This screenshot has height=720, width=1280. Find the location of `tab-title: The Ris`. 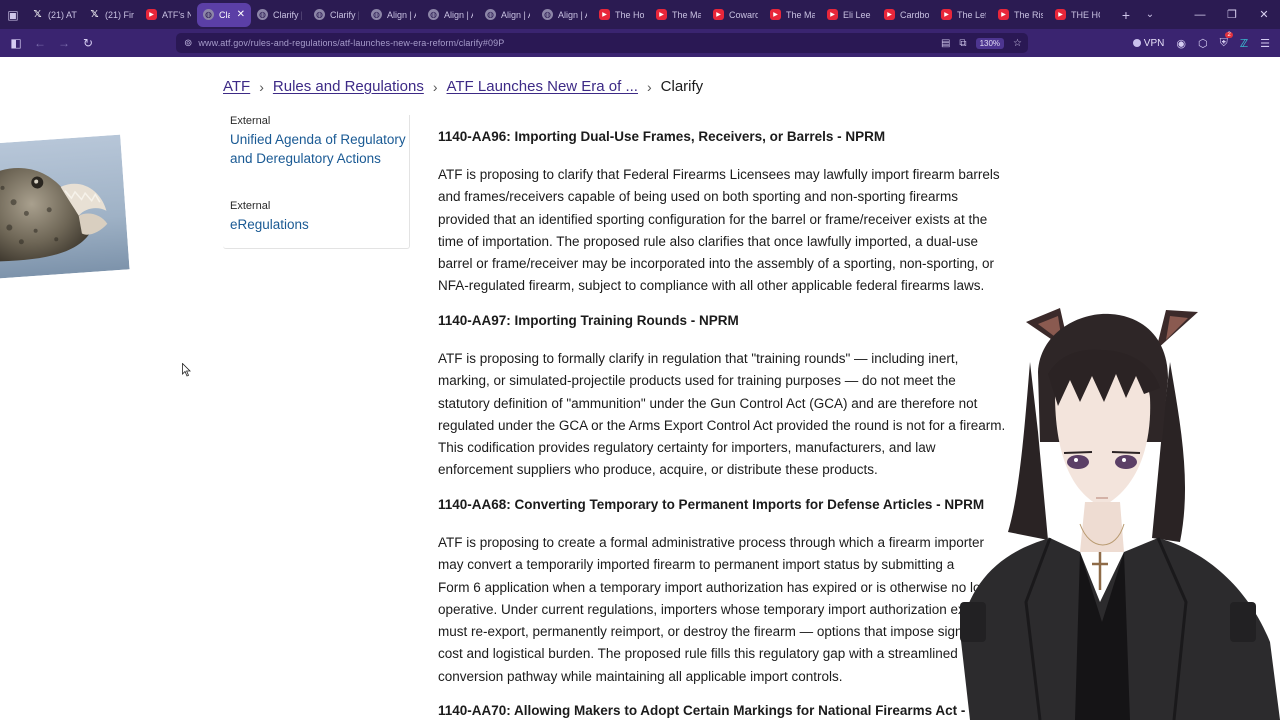

tab-title: The Ris is located at coordinates (1028, 14).